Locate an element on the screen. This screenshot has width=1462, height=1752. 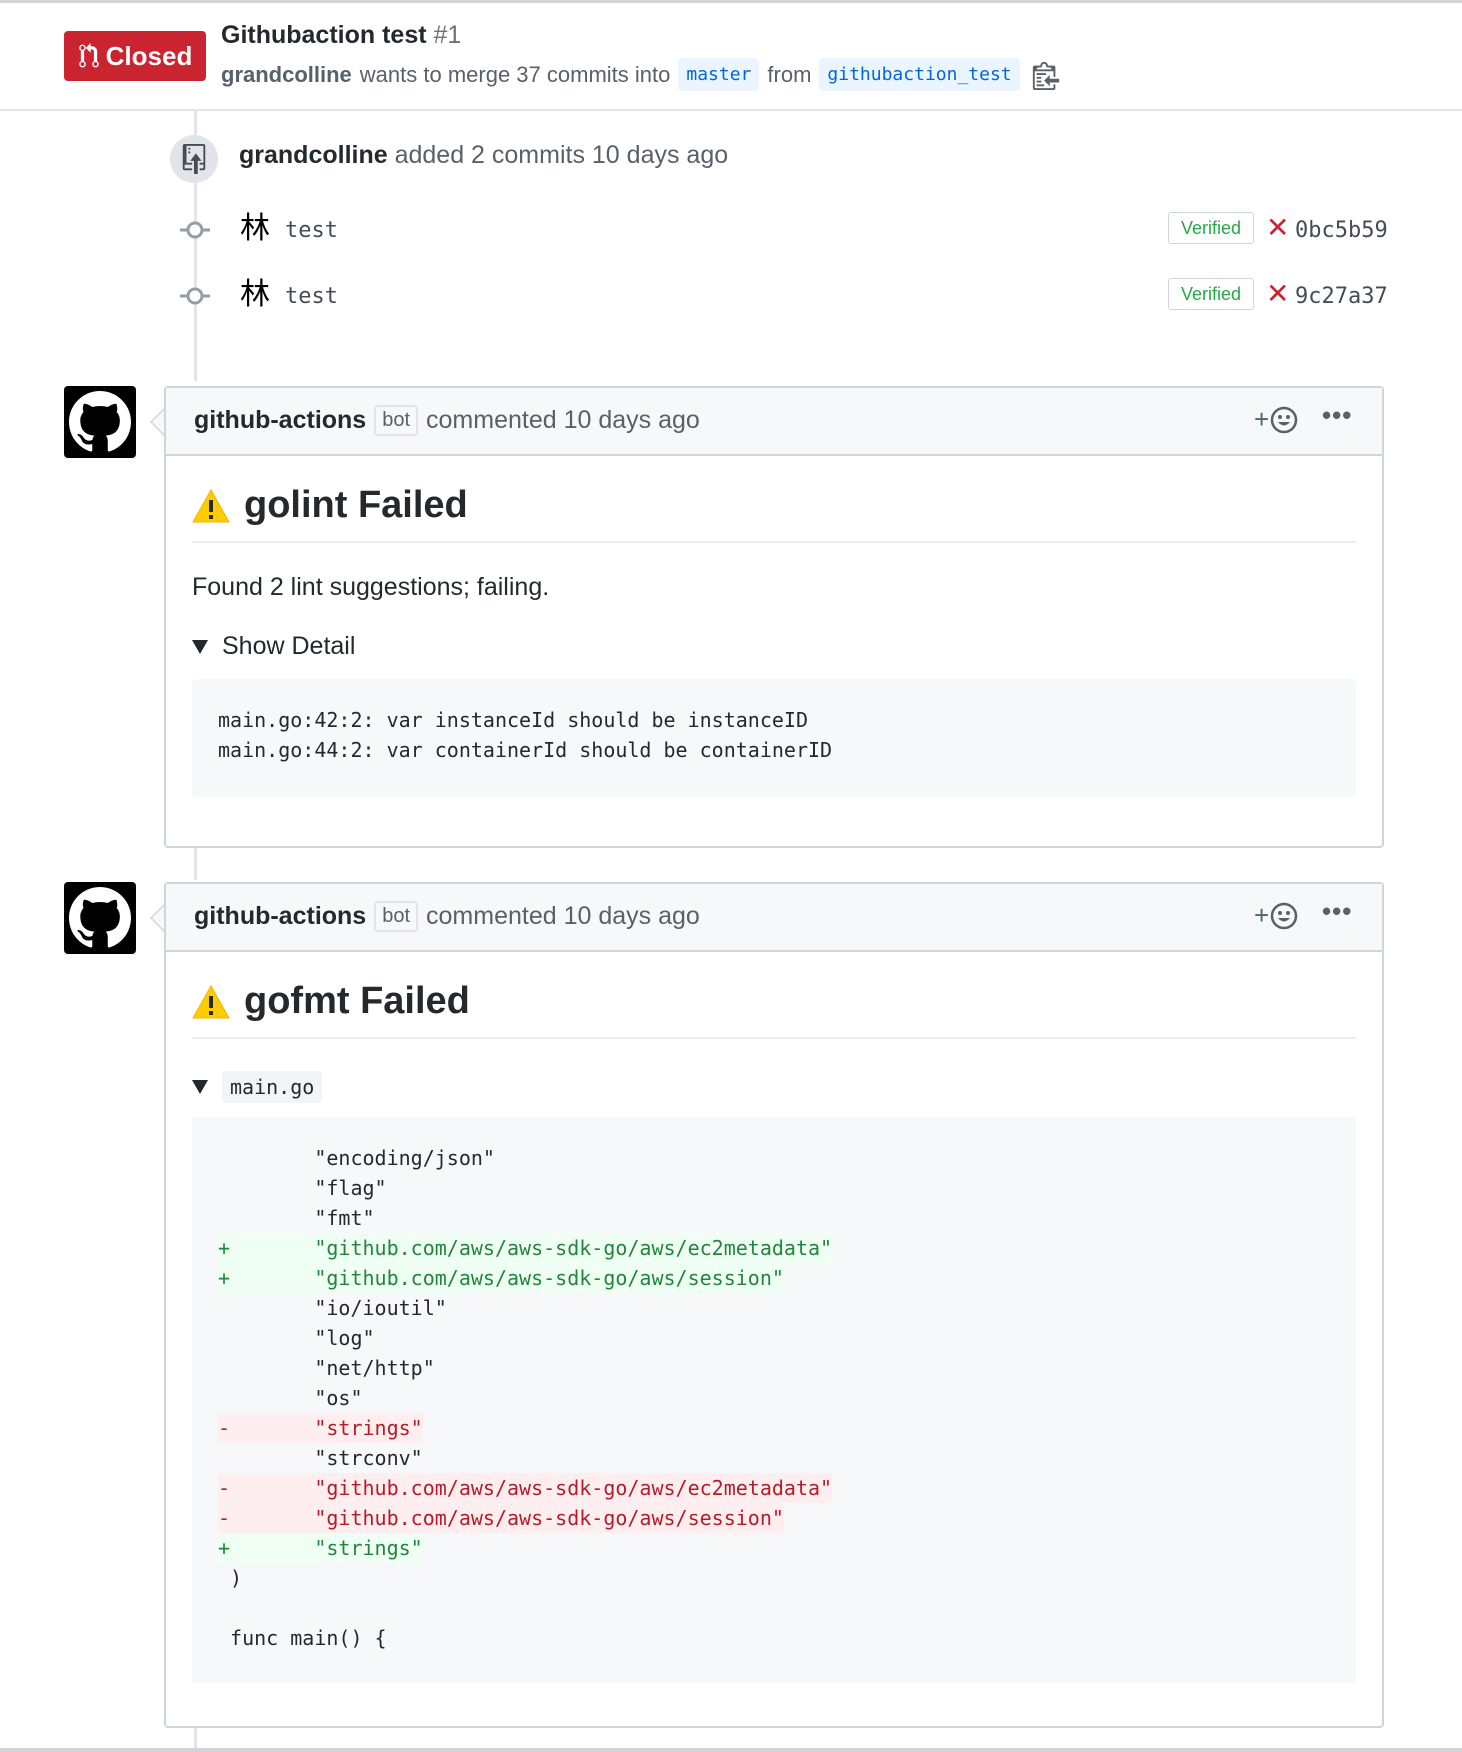
repo-push-icon is located at coordinates (194, 159).